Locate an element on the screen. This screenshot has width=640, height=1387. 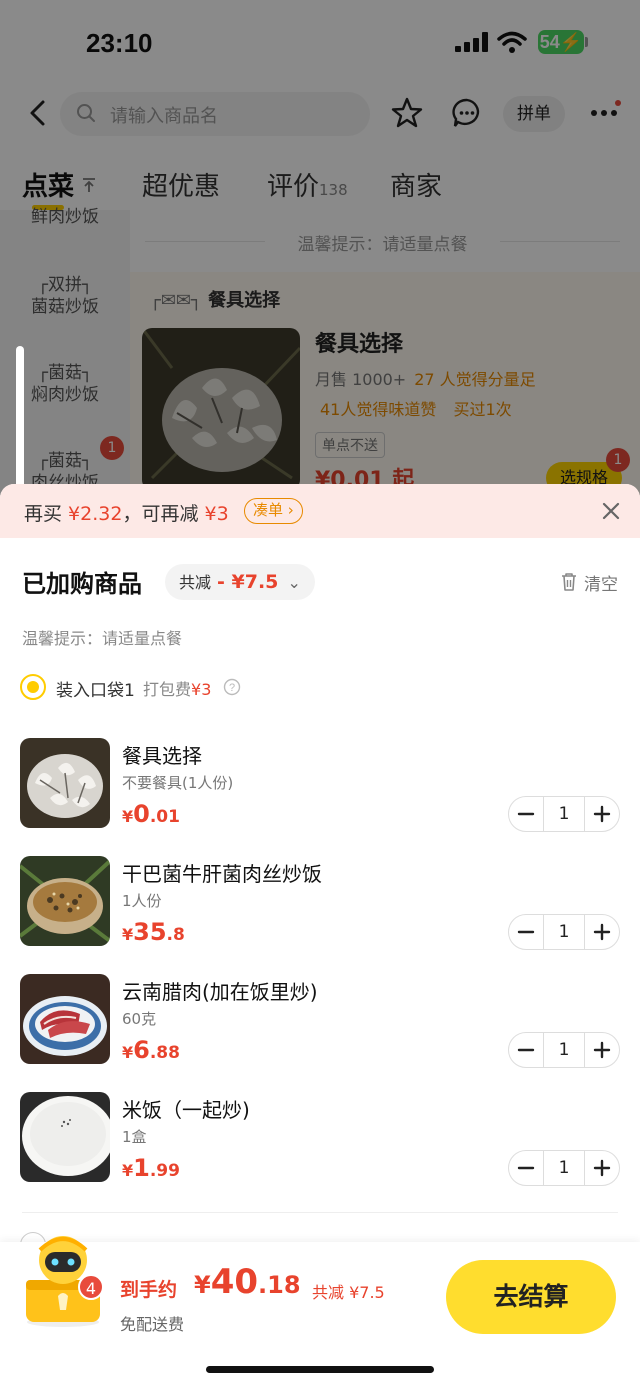
clear-cart-button: 清空 is located at coordinates (589, 582).